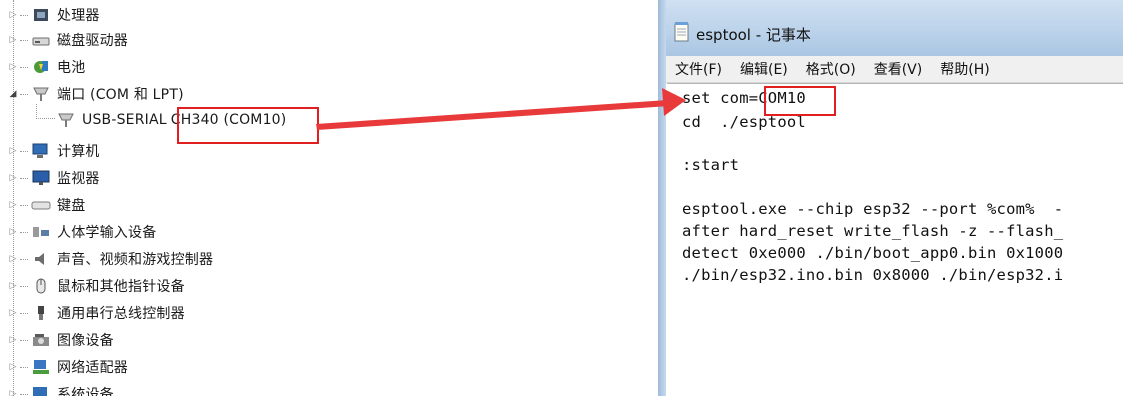 Image resolution: width=1123 pixels, height=396 pixels. What do you see at coordinates (492, 115) in the screenshot?
I see `arrow-shaft` at bounding box center [492, 115].